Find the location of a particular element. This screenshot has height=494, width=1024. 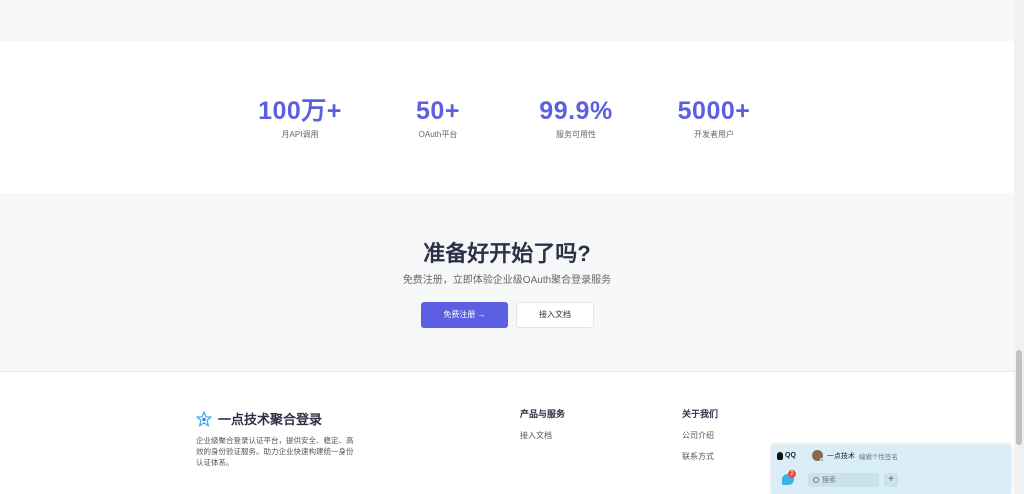

brand-name: 一点技术聚合登录 is located at coordinates (270, 419).